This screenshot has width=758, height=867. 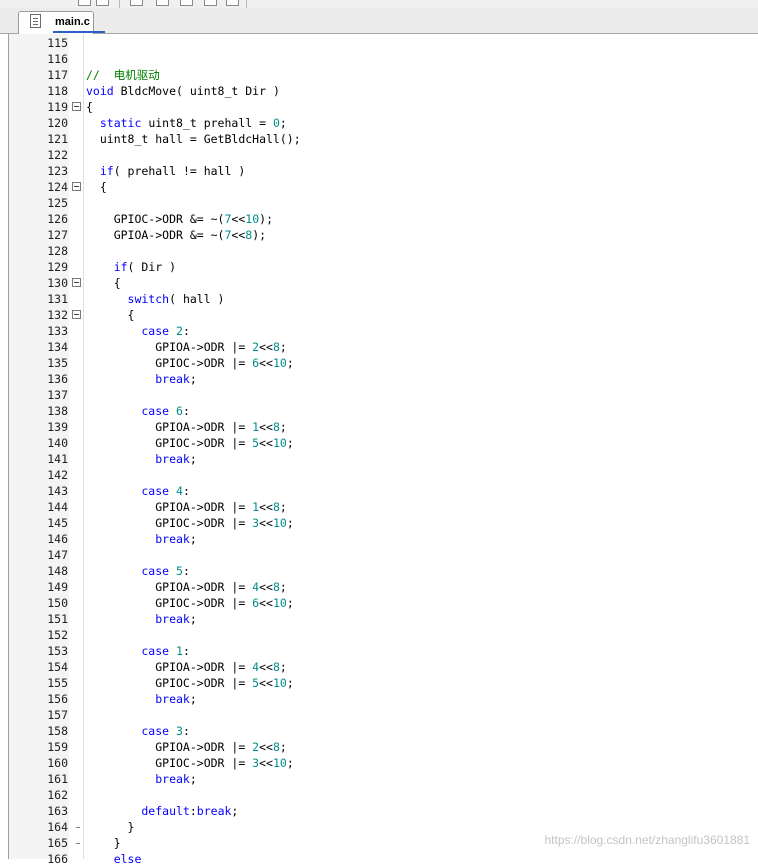 I want to click on code-line: 155 GPIOC->ODR |= 5<<10;, so click(x=379, y=683).